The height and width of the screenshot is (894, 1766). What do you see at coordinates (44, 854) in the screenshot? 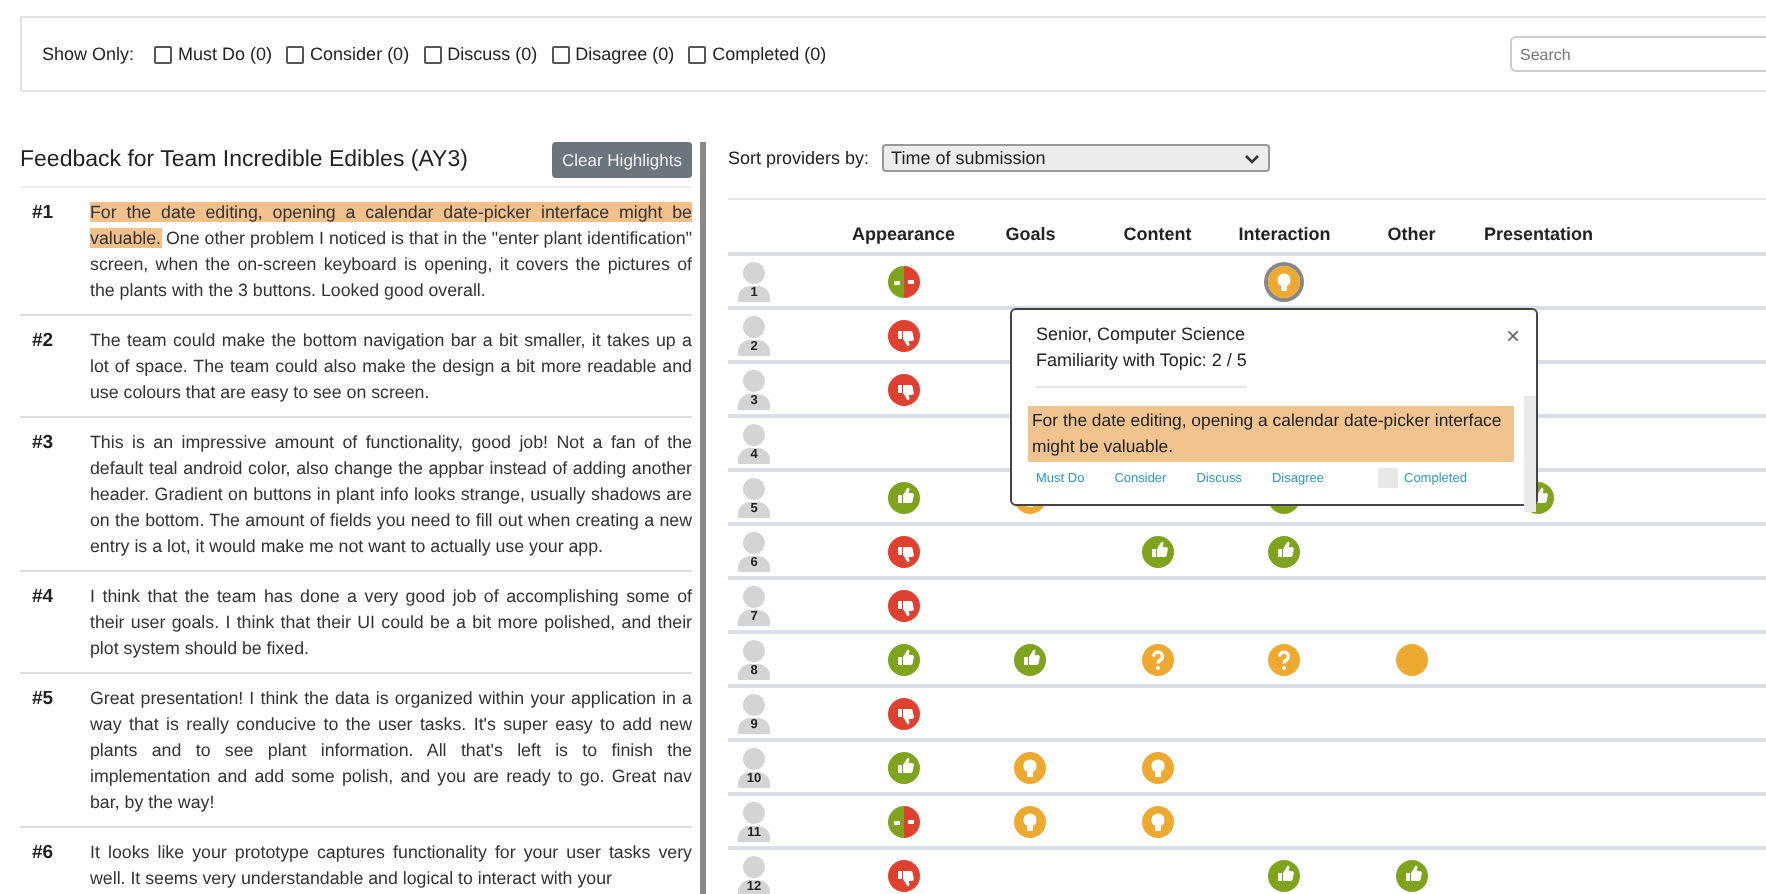
I see `feedback-number: #6` at bounding box center [44, 854].